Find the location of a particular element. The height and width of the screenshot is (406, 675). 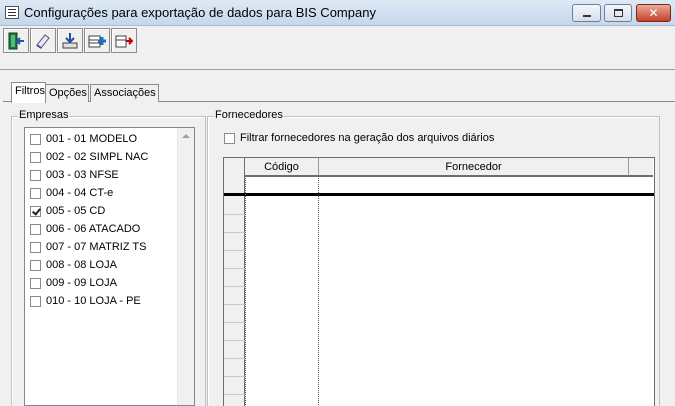

list-item: 002 - 02 SIMPL NAC is located at coordinates (101, 158).